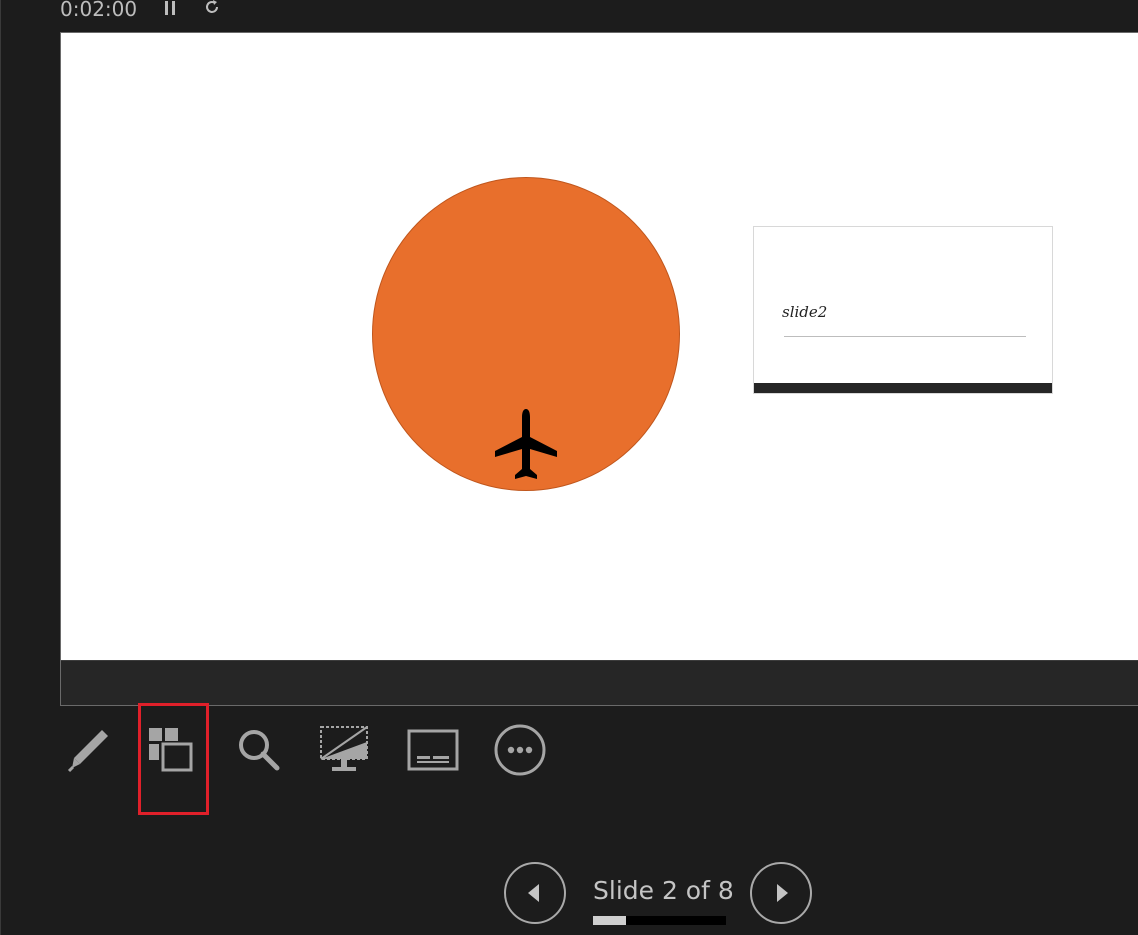 Image resolution: width=1138 pixels, height=935 pixels. What do you see at coordinates (805, 312) in the screenshot?
I see `thumbnail-title: slide2` at bounding box center [805, 312].